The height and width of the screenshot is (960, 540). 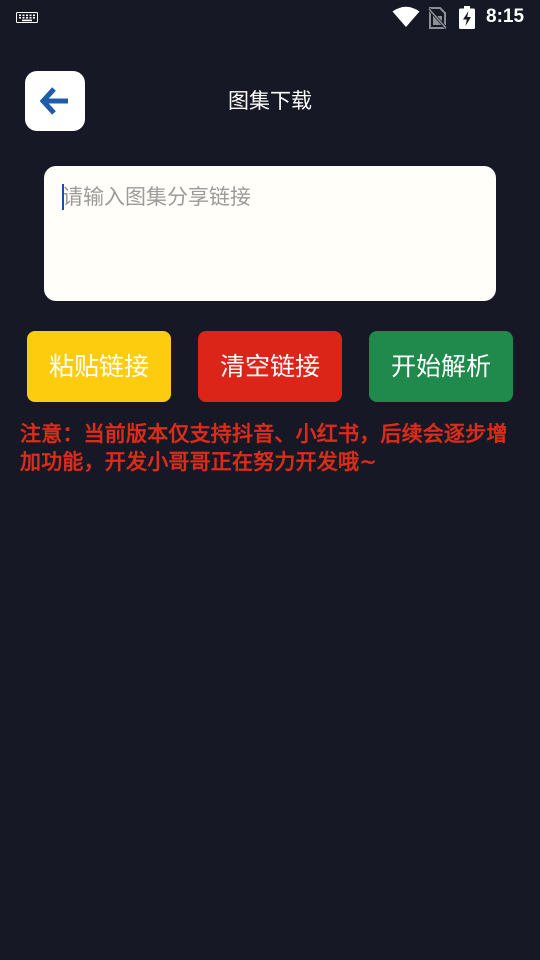 What do you see at coordinates (406, 16) in the screenshot?
I see `wifi-icon` at bounding box center [406, 16].